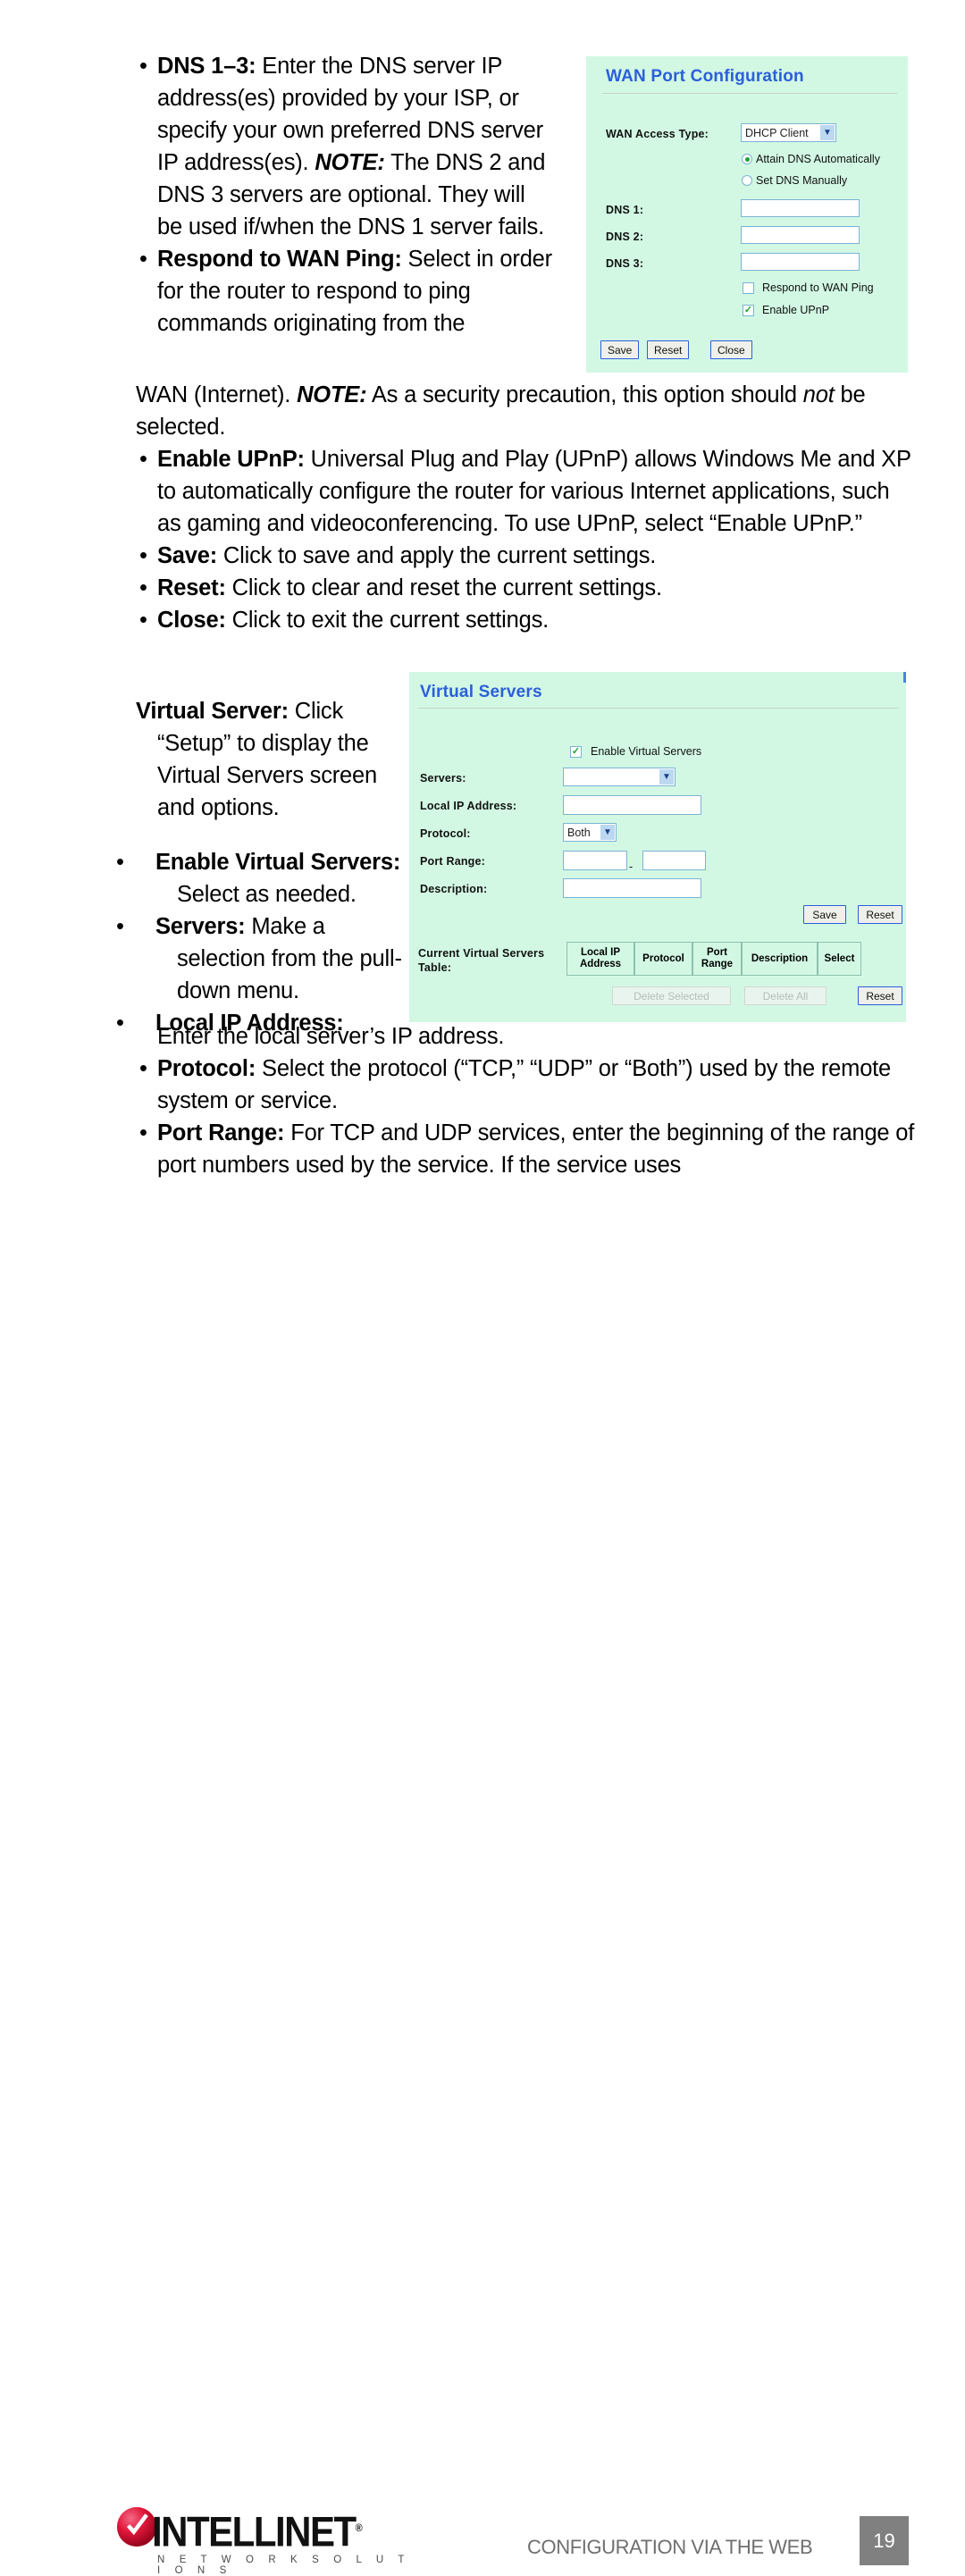 The height and width of the screenshot is (2576, 965). I want to click on vs-save-button: Save, so click(824, 914).